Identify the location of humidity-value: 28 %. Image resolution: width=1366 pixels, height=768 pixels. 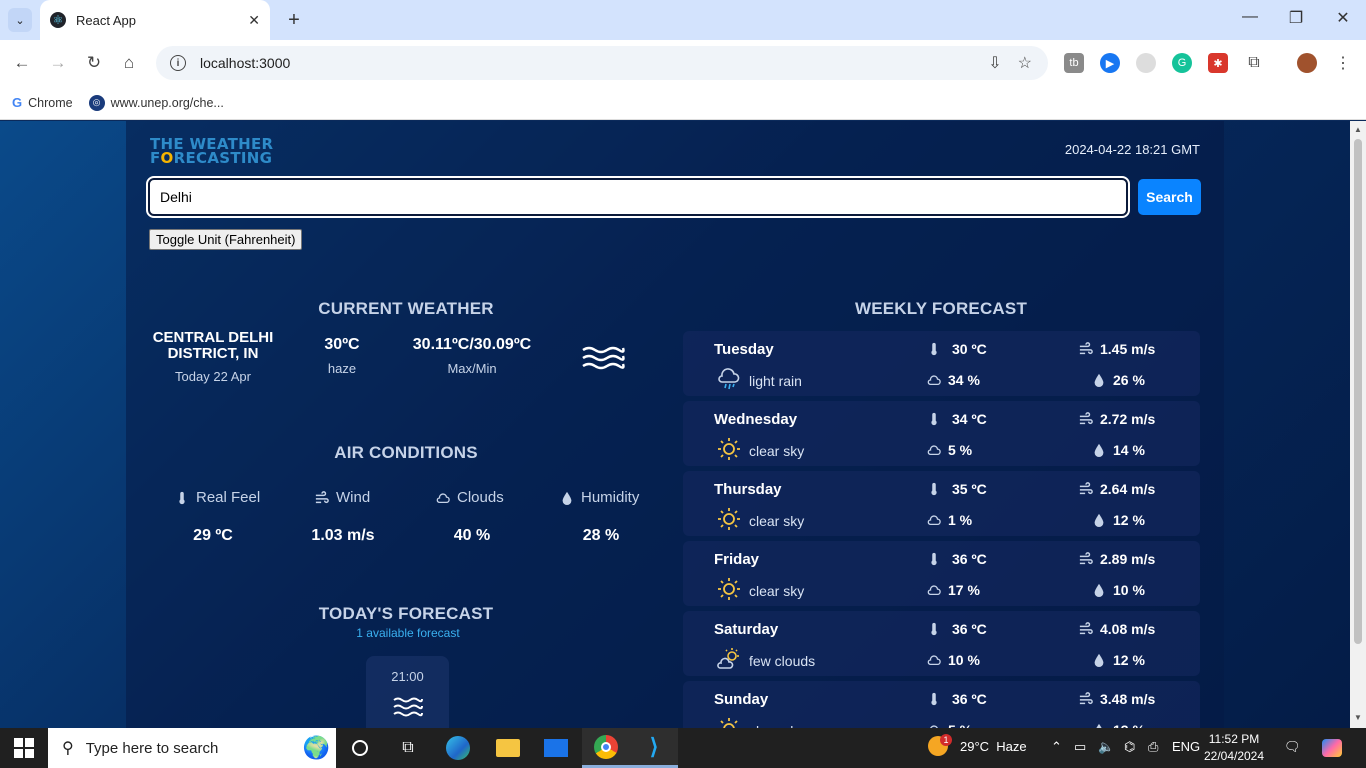
(601, 535).